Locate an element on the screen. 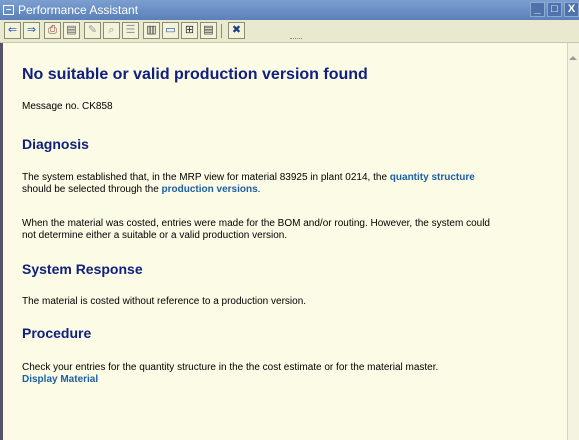 This screenshot has width=579, height=440. system-response-heading: System Response is located at coordinates (82, 269).